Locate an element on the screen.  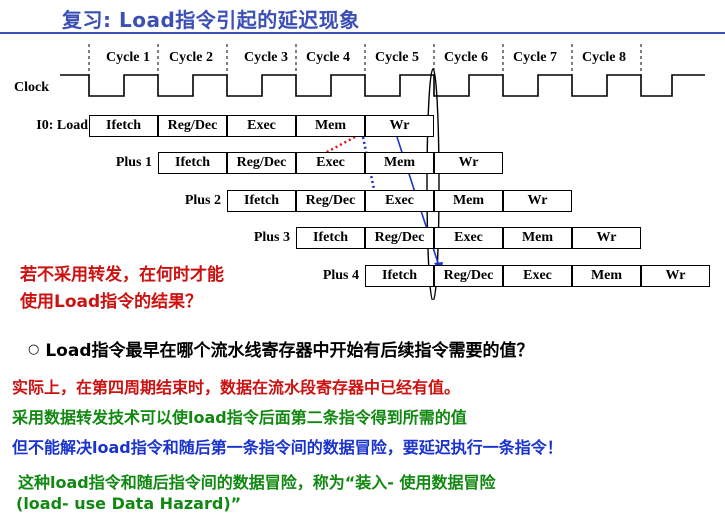
bullet-question: ○ Load指令最早在哪个流水线寄存器中开始有后续指令需要的值？ is located at coordinates (281, 348).